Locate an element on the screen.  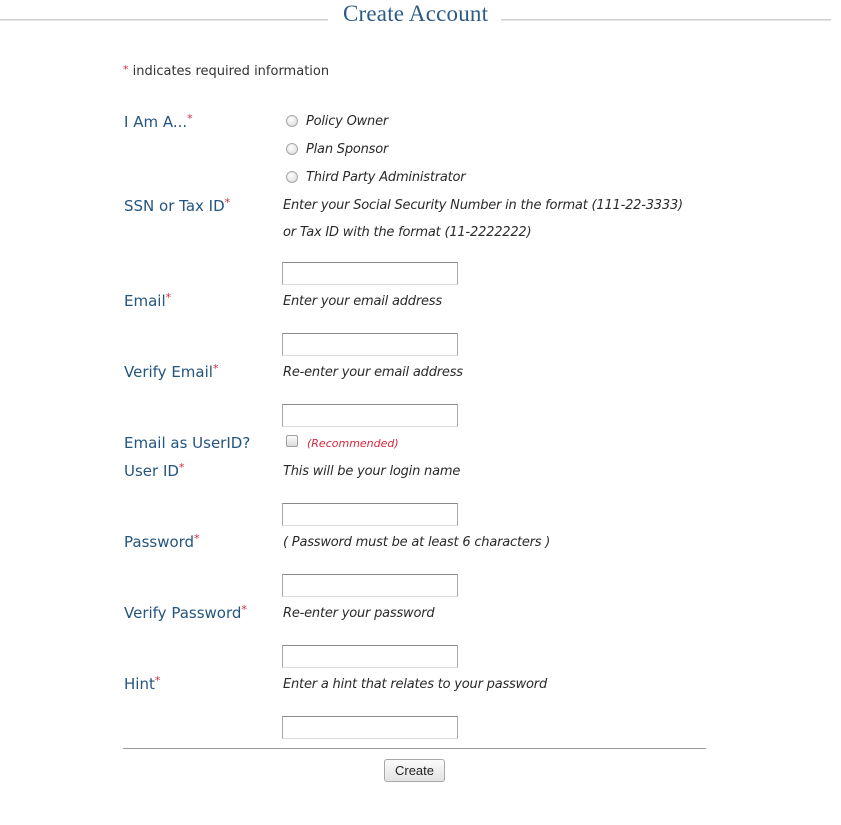
required-note-text: indicates required information is located at coordinates (229, 71).